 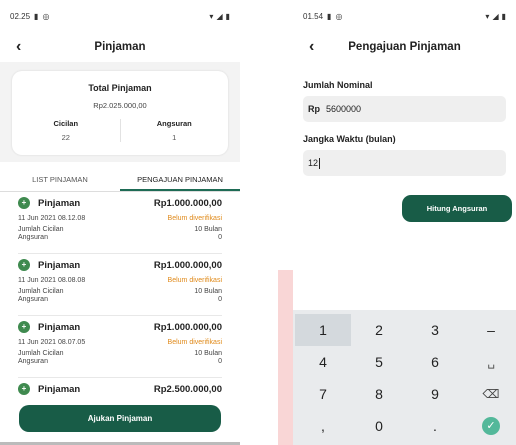 I want to click on key-6: 6, so click(x=435, y=362).